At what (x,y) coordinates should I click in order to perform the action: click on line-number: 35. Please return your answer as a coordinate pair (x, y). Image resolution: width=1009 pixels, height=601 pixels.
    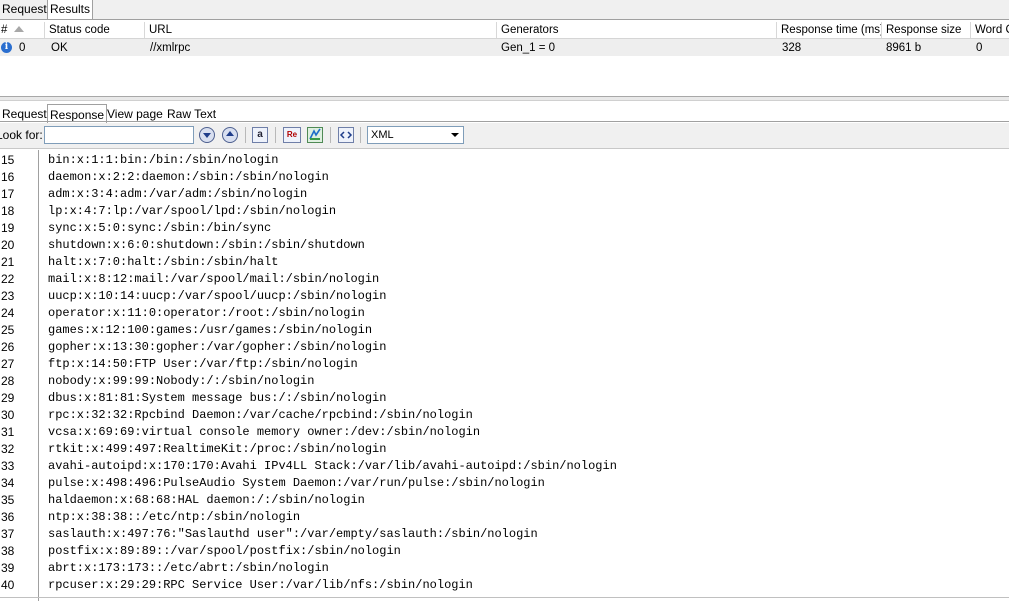
    Looking at the image, I should click on (8, 500).